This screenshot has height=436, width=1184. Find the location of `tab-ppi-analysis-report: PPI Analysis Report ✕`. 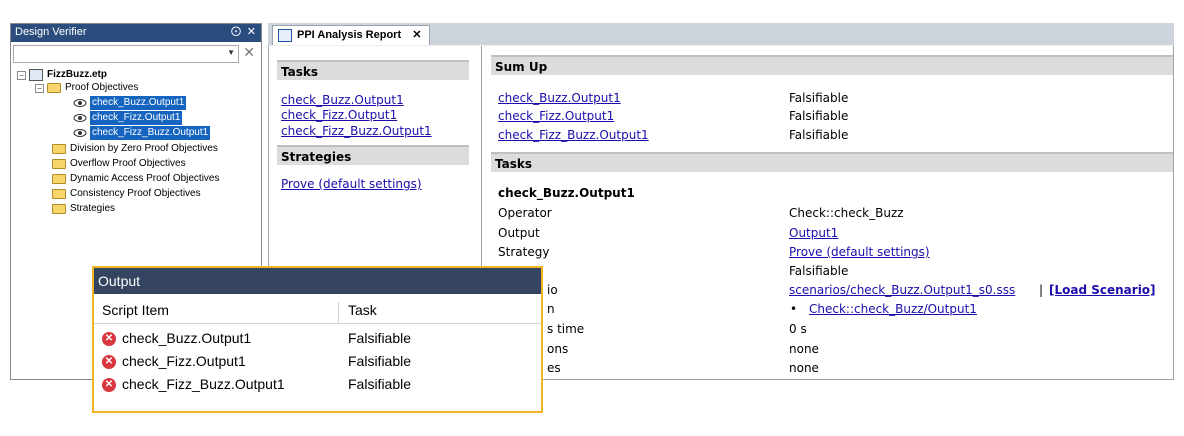

tab-ppi-analysis-report: PPI Analysis Report ✕ is located at coordinates (351, 35).